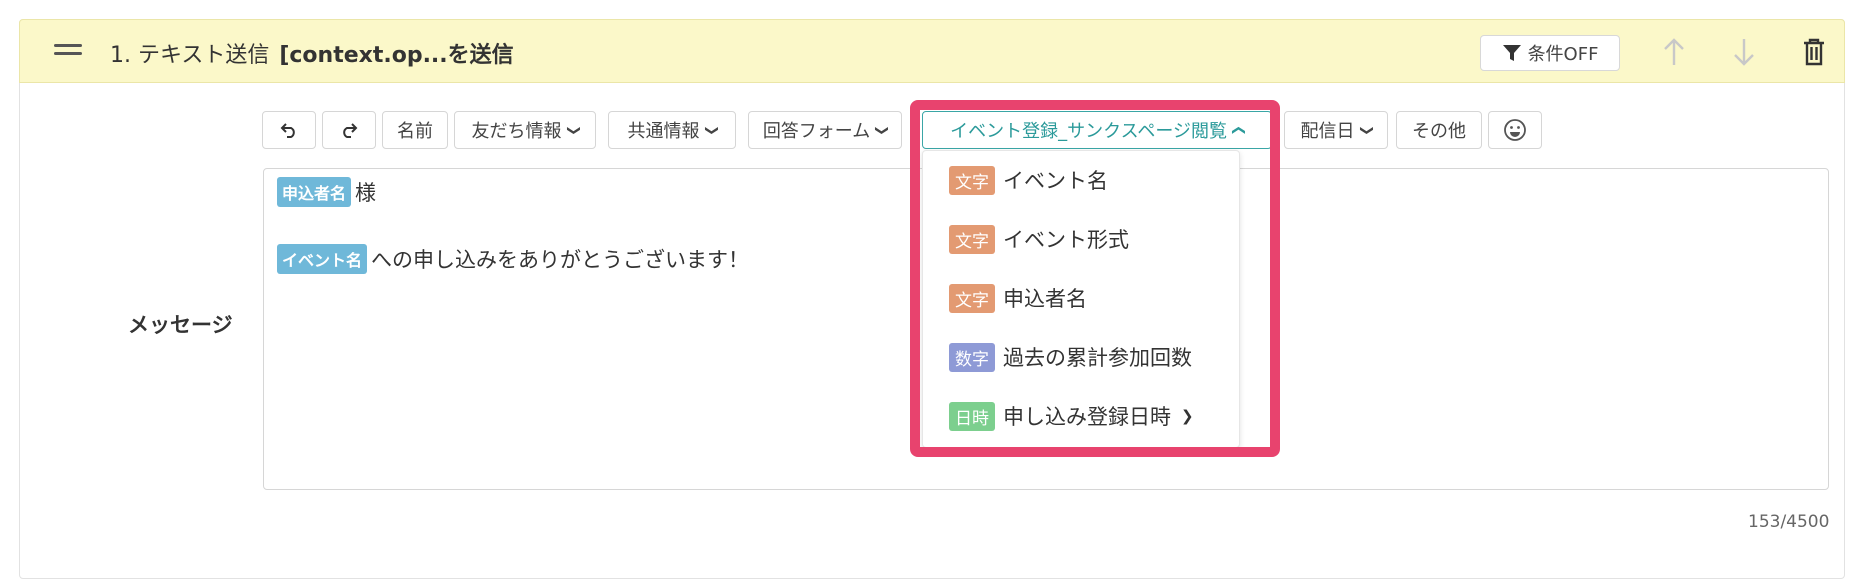  Describe the element at coordinates (314, 192) in the screenshot. I see `variable-tag: 申込者名` at that location.